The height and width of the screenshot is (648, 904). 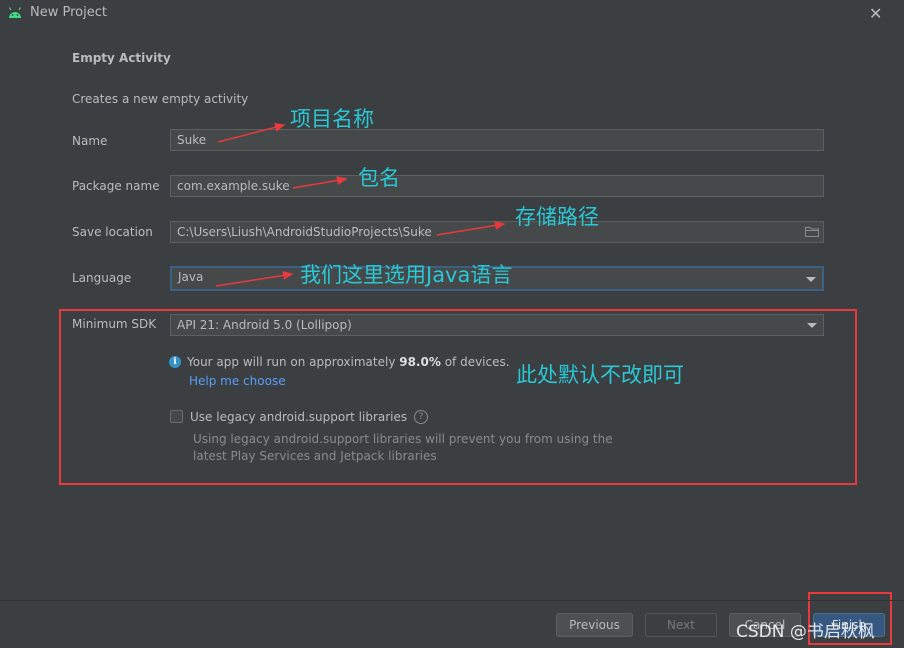 I want to click on footer-divider, so click(x=452, y=600).